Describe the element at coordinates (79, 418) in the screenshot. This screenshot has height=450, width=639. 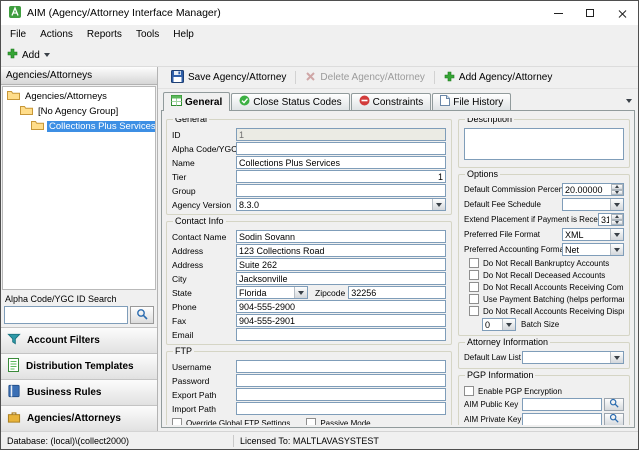
I see `sidebar-item-agencies-attorneys: Agencies/Attorneys` at that location.